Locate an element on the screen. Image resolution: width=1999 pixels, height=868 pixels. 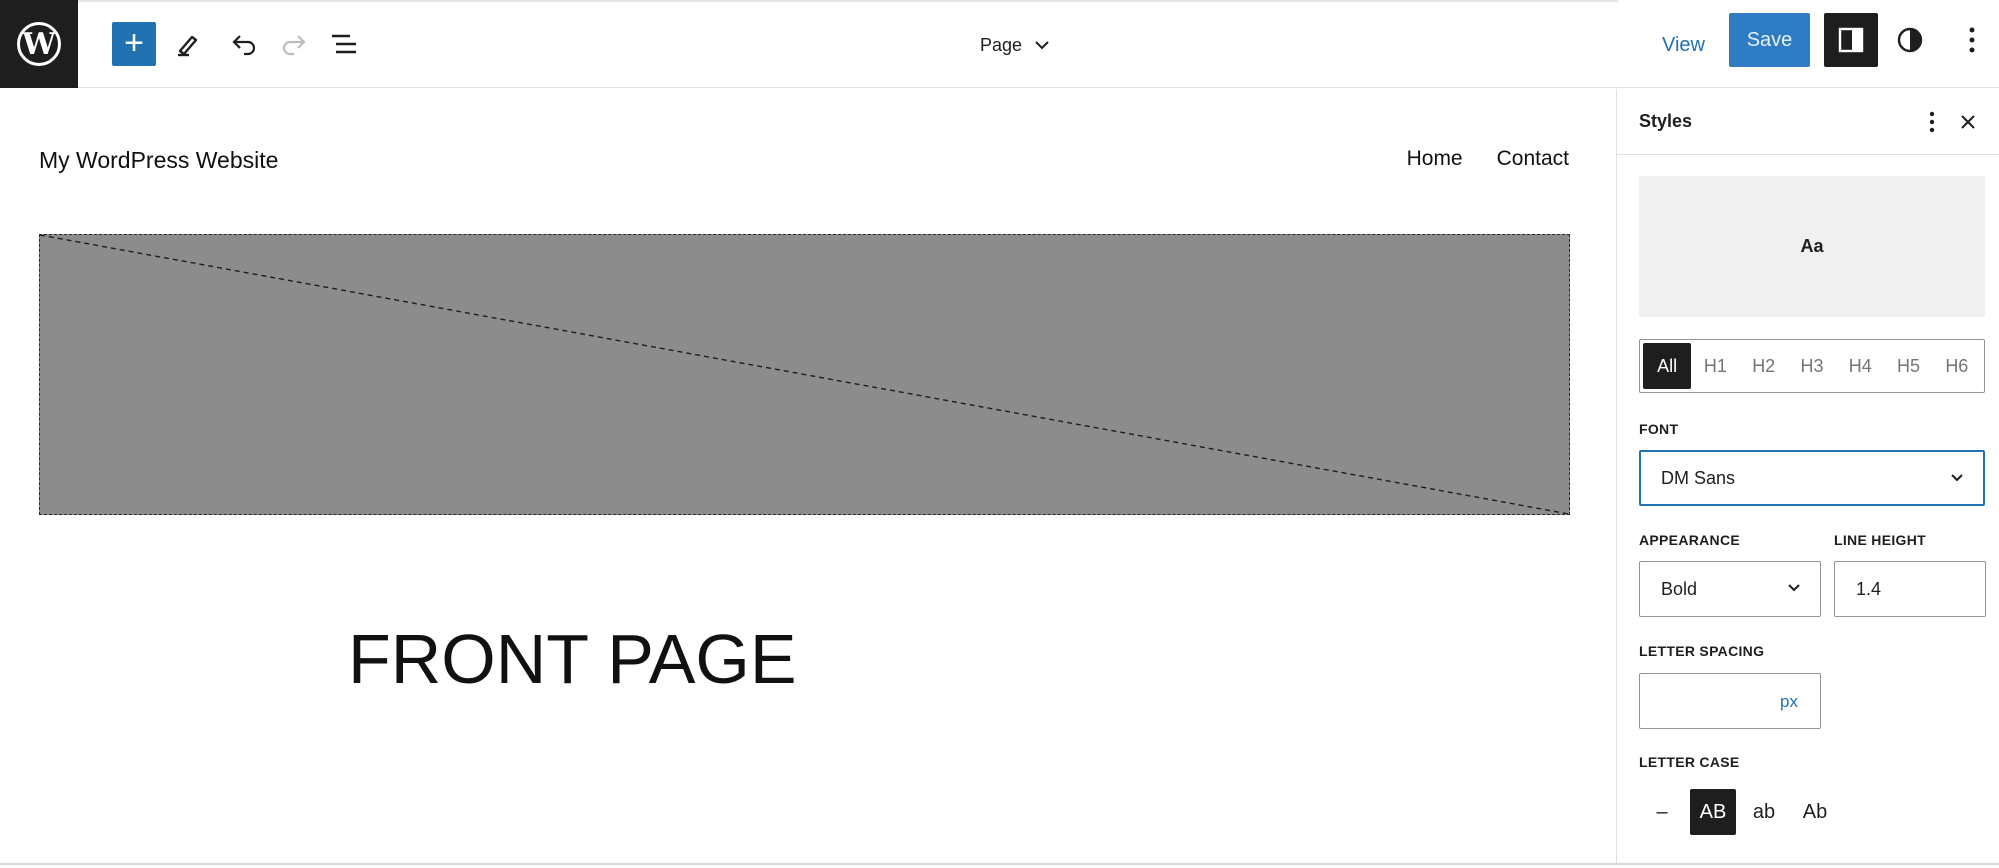
preview-text: Aa is located at coordinates (1812, 246).